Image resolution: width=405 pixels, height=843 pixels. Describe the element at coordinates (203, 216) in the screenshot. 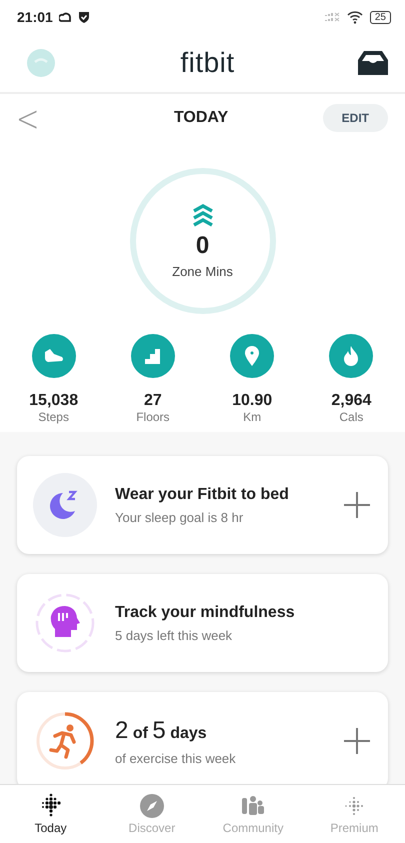

I see `chevrons-icon` at that location.